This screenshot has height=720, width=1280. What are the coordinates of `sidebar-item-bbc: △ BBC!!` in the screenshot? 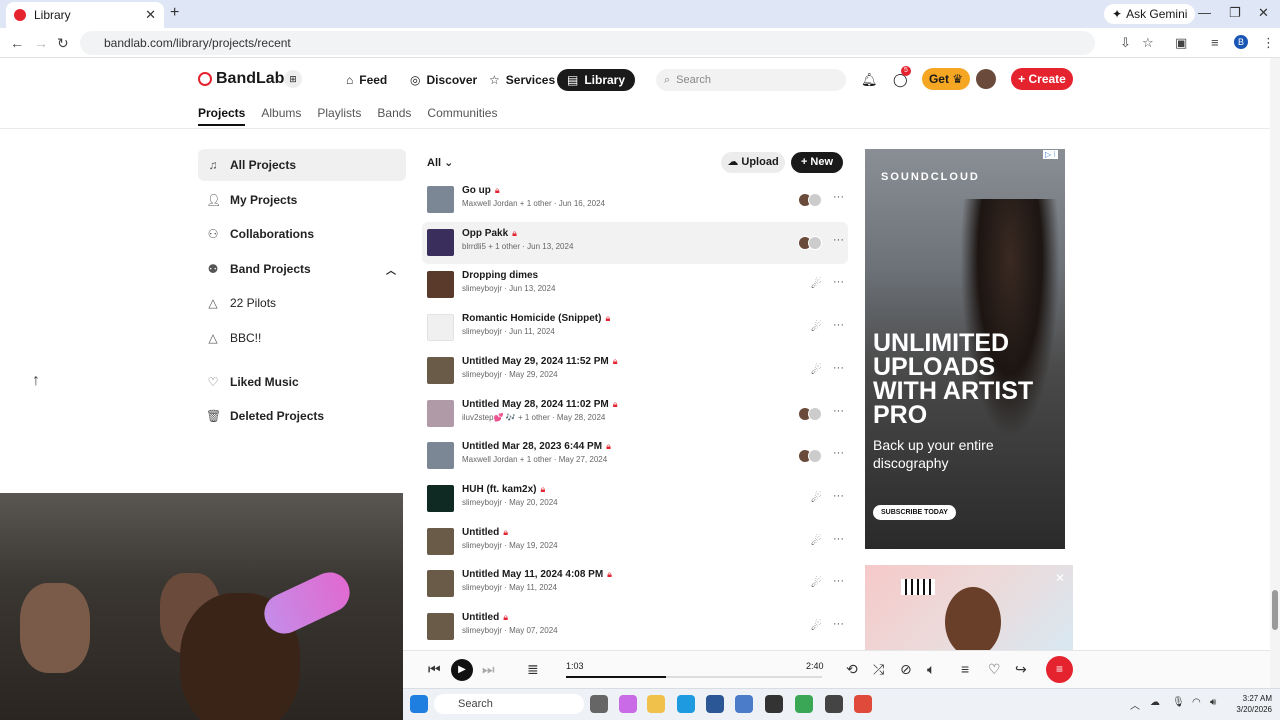 It's located at (302, 338).